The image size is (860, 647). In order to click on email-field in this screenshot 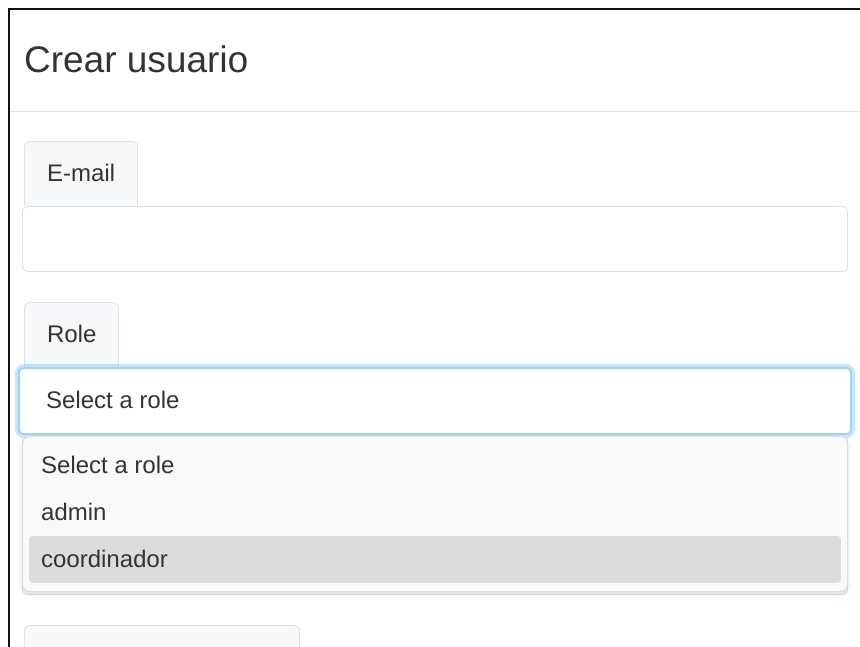, I will do `click(435, 239)`.